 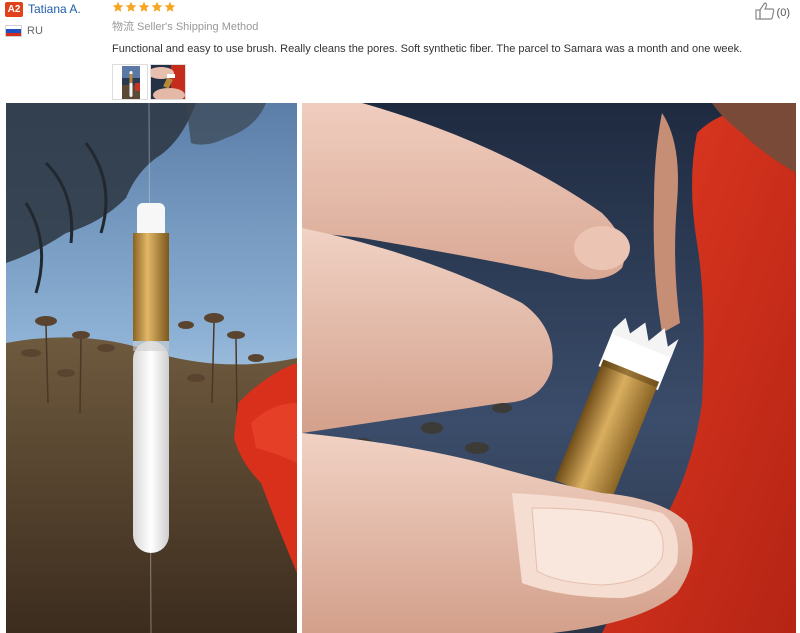 What do you see at coordinates (54, 9) in the screenshot?
I see `reviewer-name-link: Tatiana A.` at bounding box center [54, 9].